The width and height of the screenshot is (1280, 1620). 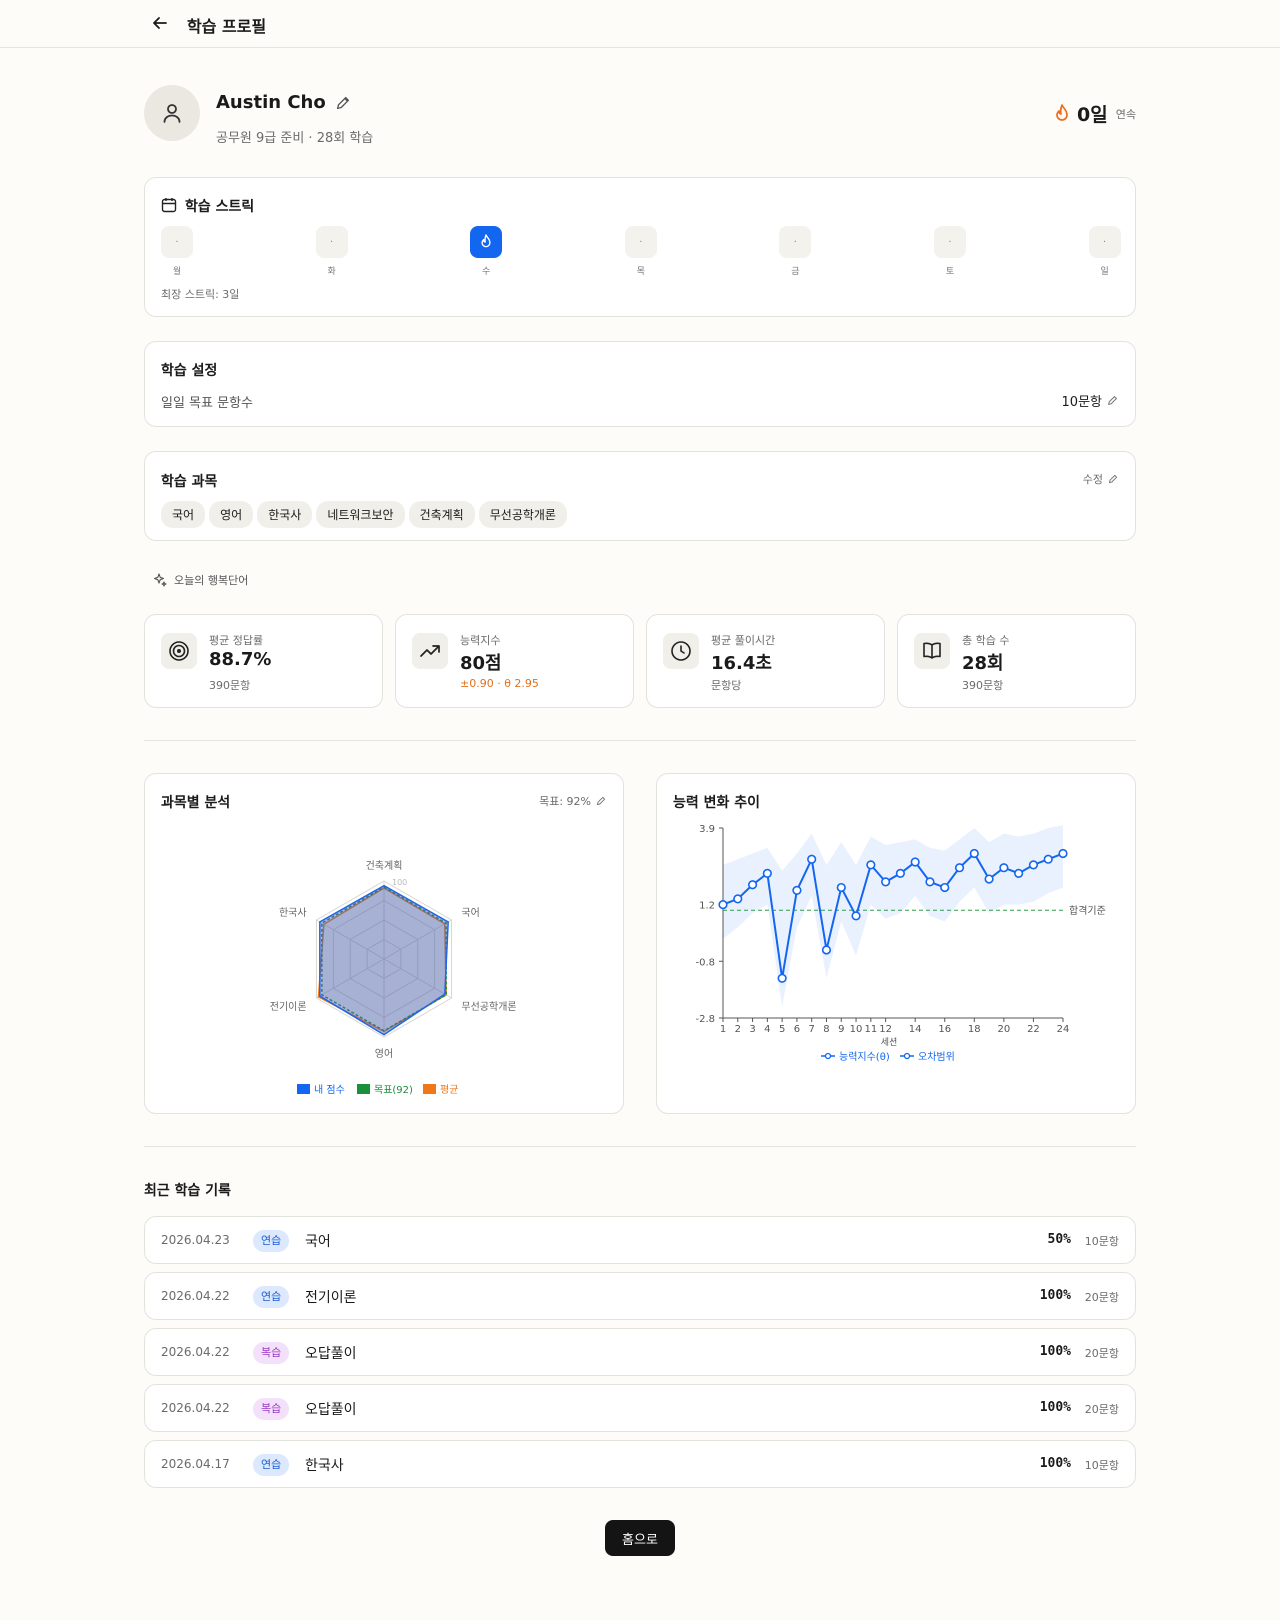 What do you see at coordinates (738, 1029) in the screenshot?
I see `x-tick-label: 2` at bounding box center [738, 1029].